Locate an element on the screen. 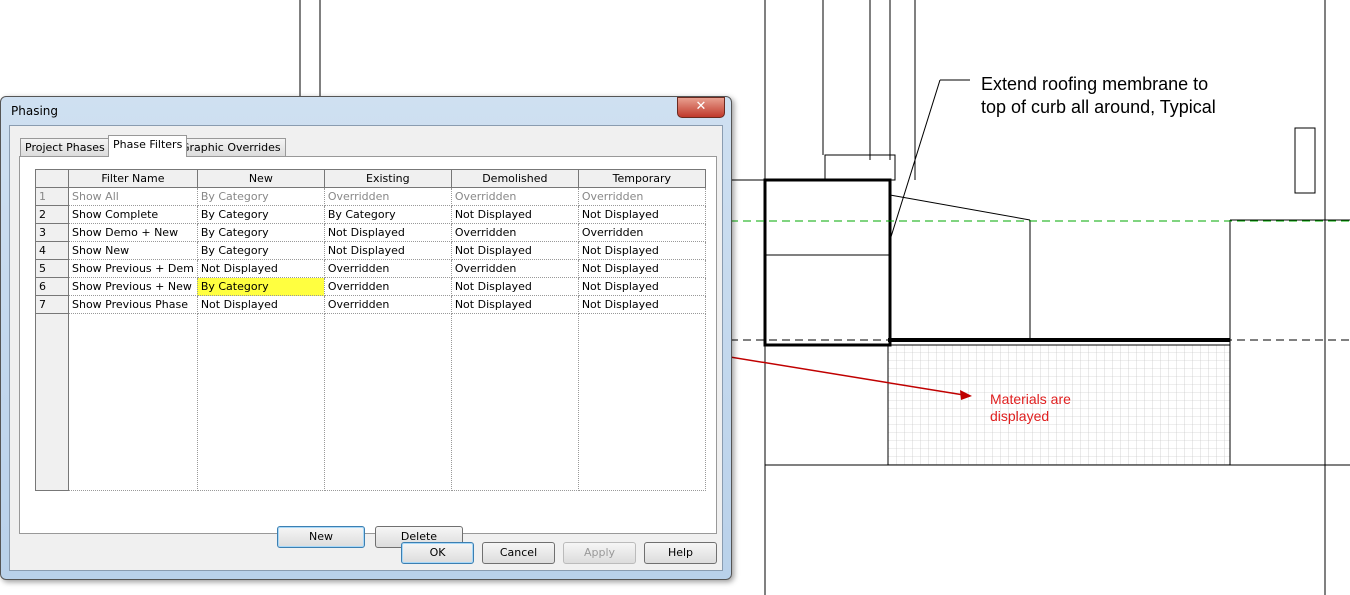 The image size is (1350, 595). row-number: 6 is located at coordinates (52, 286).